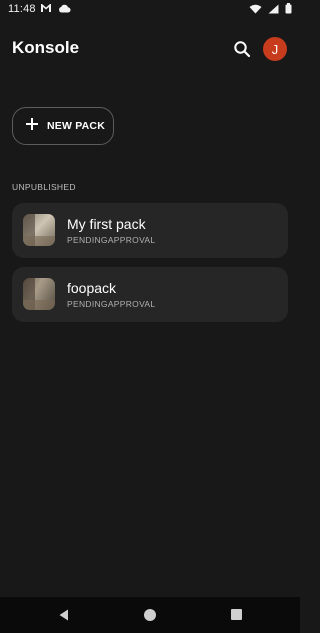 This screenshot has width=320, height=633. I want to click on battery-icon, so click(288, 10).